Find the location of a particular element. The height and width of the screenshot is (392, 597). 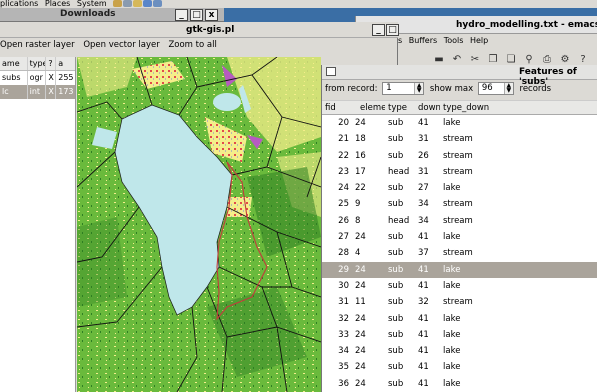

table-row: 29 24 sub 41 lake is located at coordinates (459, 269).